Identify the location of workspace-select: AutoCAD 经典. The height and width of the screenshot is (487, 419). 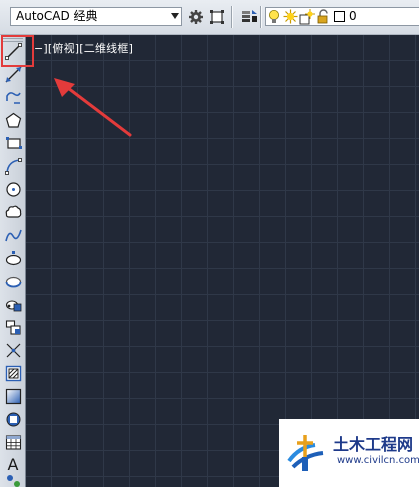
(96, 16).